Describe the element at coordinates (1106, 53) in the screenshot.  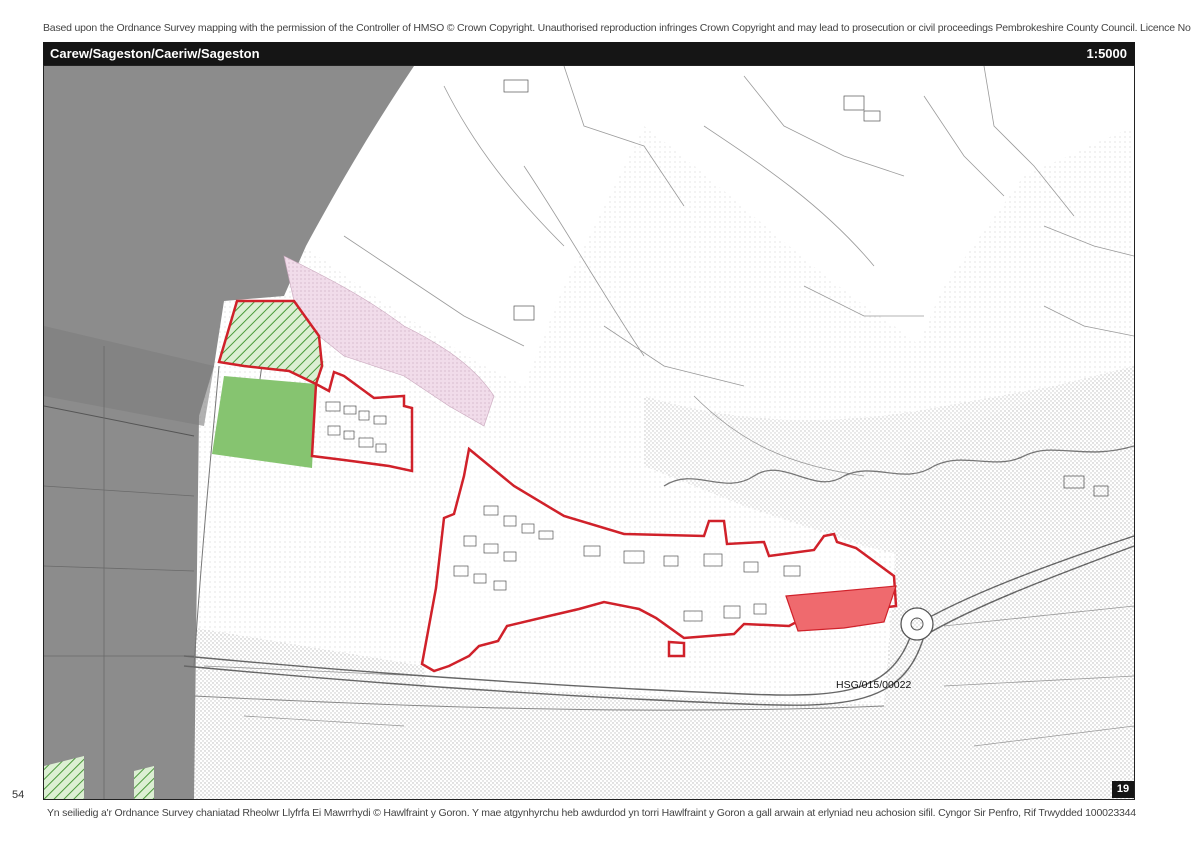
I see `map-scale: 1:5000` at that location.